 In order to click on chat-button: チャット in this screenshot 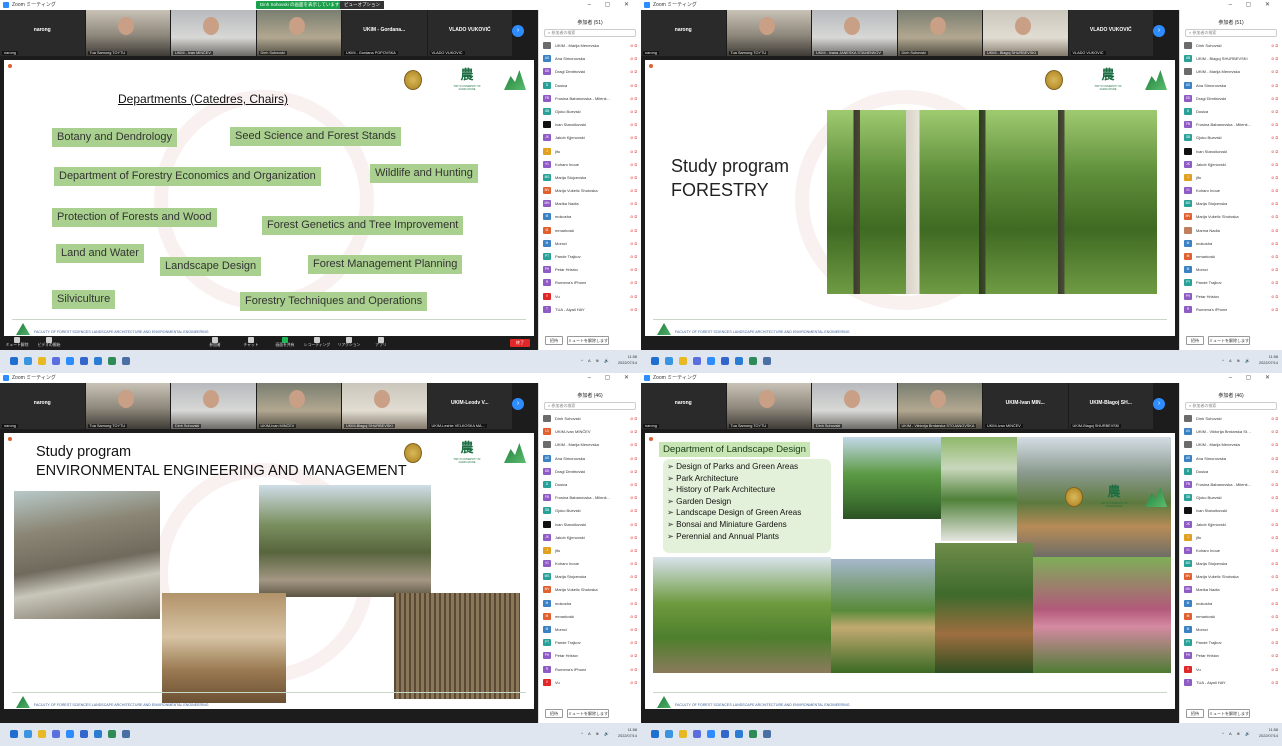, I will do `click(251, 342)`.